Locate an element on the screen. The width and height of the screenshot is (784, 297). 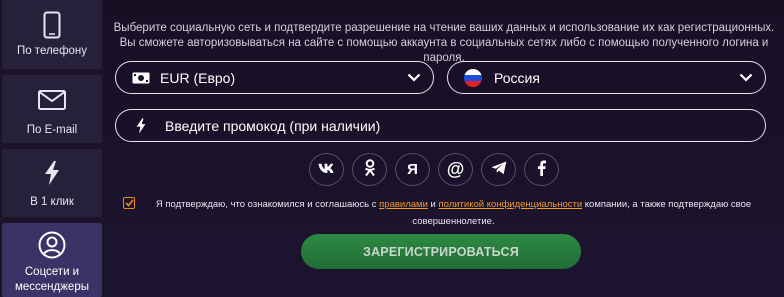
mail-ru-icon: @ is located at coordinates (455, 169).